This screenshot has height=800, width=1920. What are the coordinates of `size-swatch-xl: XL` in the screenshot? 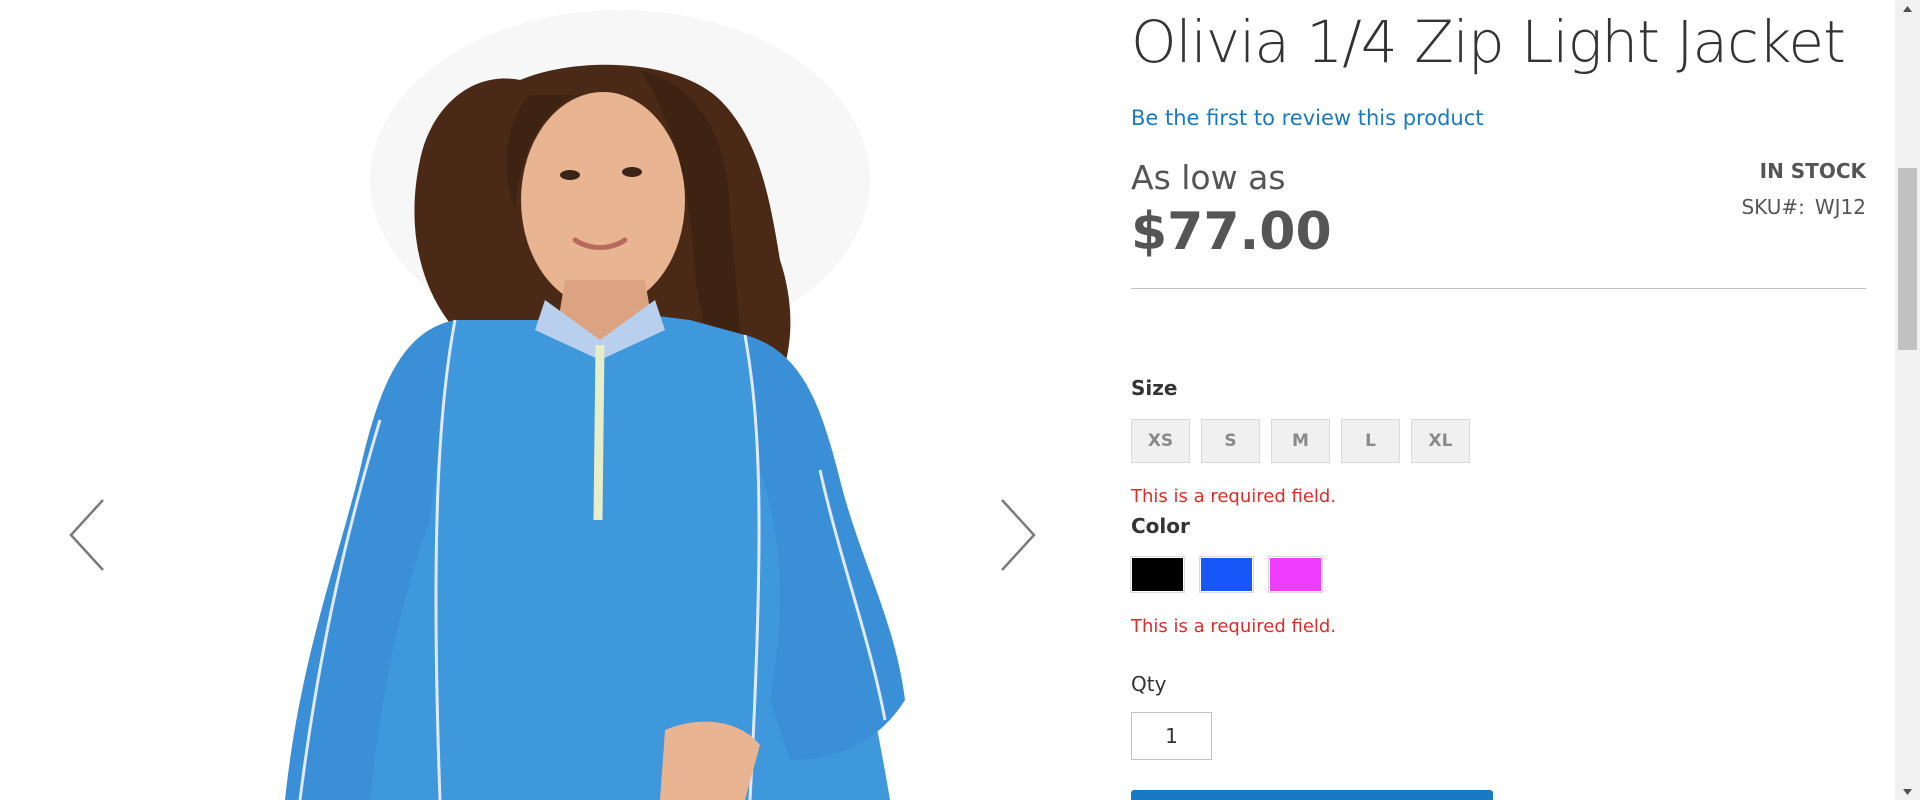 It's located at (1440, 441).